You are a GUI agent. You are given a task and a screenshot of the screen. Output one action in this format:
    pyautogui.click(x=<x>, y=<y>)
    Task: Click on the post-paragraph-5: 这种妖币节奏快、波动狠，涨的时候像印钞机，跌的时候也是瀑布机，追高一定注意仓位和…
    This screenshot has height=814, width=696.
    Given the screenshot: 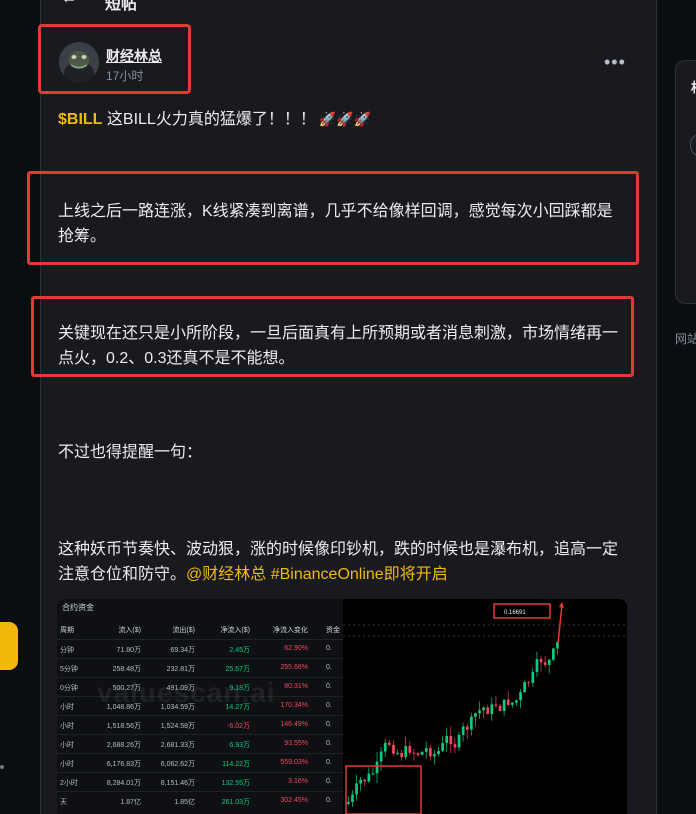 What is the action you would take?
    pyautogui.click(x=340, y=562)
    